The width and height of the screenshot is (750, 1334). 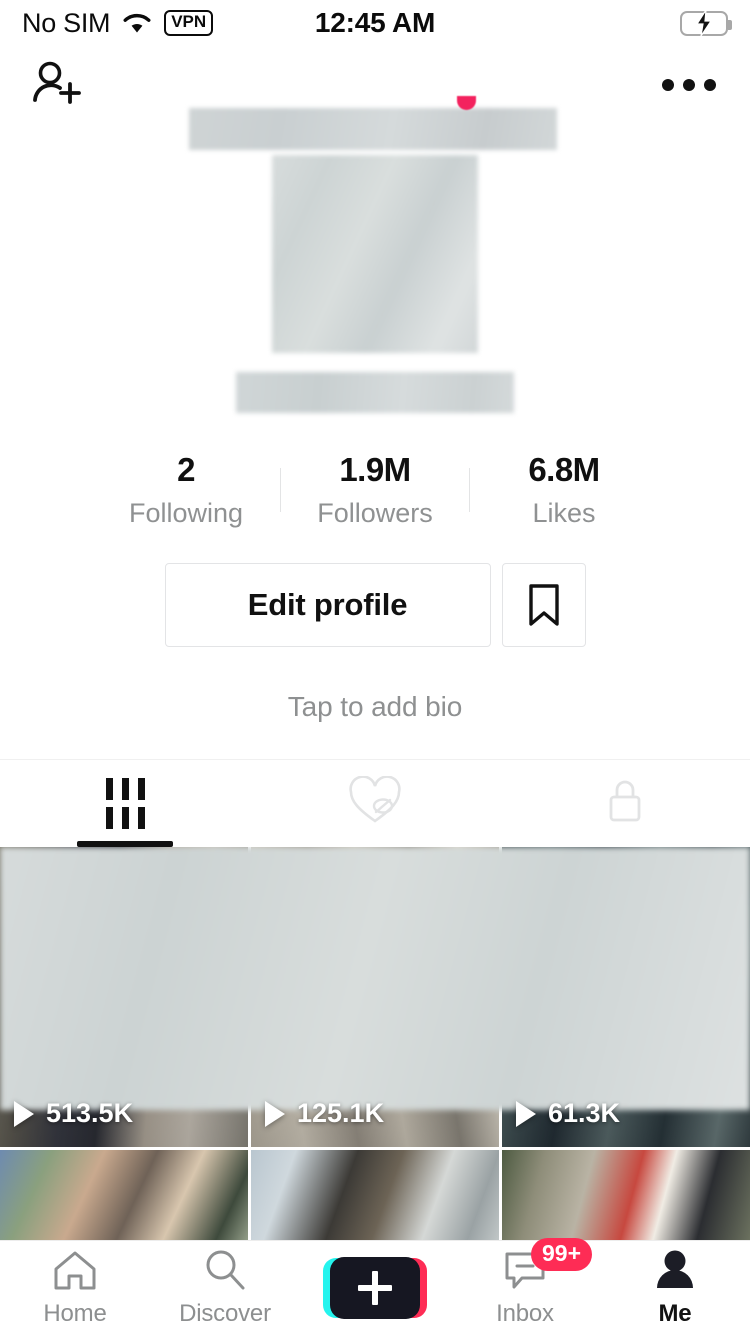 What do you see at coordinates (75, 1313) in the screenshot?
I see `tab-label: Home` at bounding box center [75, 1313].